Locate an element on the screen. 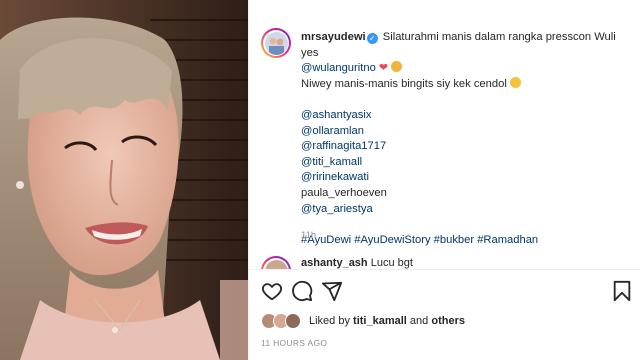  author-avatar-image is located at coordinates (276, 43).